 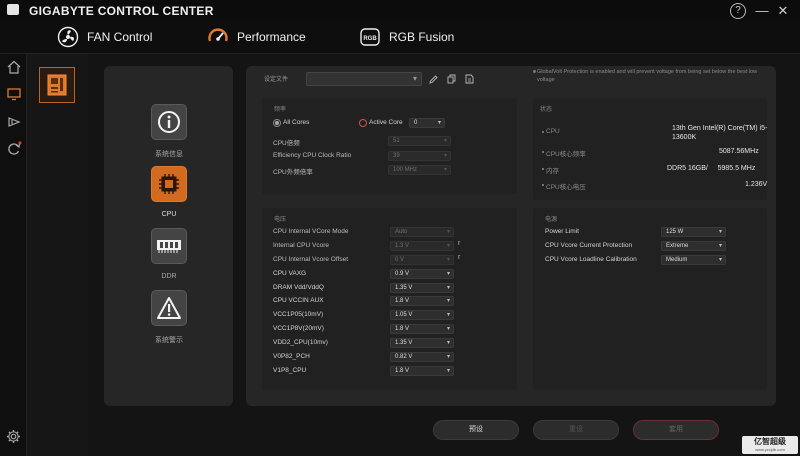 I want to click on status-cpu-value: 13th Gen Intel(R) Core(TM) i5-13600K, so click(x=720, y=133).